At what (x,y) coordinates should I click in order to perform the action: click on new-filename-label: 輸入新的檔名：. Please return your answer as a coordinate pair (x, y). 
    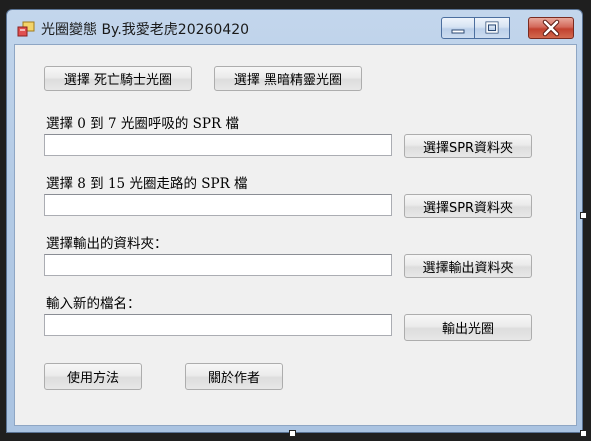
    Looking at the image, I should click on (93, 304).